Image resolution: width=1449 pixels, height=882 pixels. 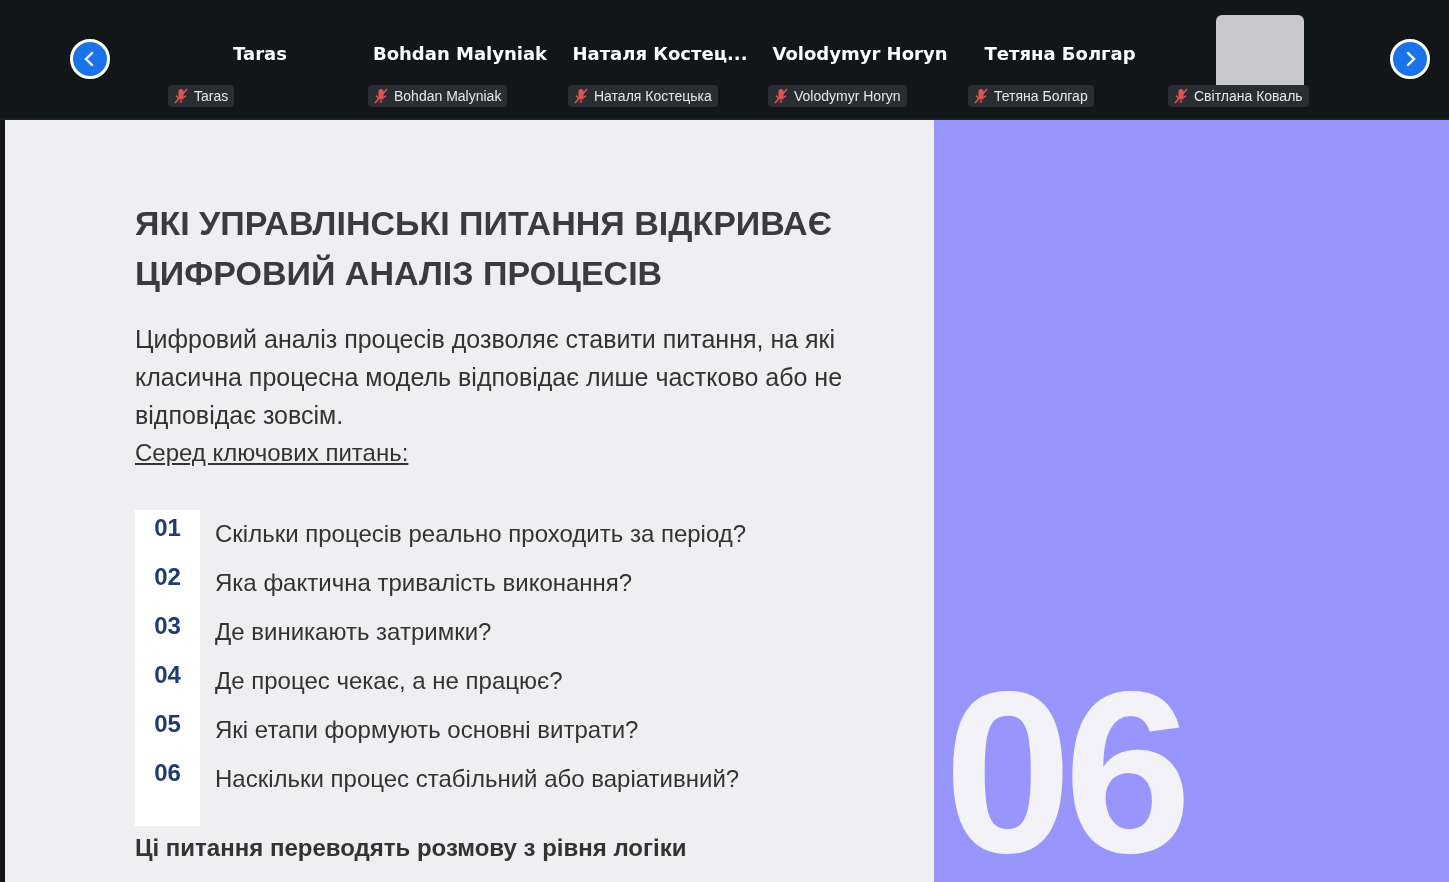 What do you see at coordinates (167, 625) in the screenshot?
I see `question-number: 03` at bounding box center [167, 625].